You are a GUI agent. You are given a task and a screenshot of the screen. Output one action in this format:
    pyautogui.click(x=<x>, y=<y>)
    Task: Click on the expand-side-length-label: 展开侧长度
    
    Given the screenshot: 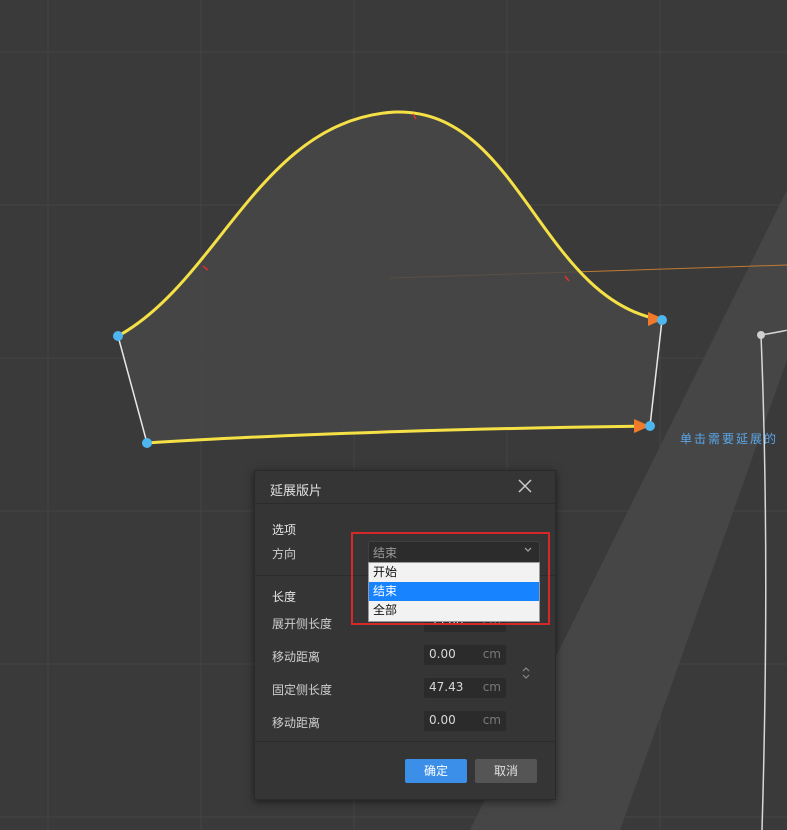 What is the action you would take?
    pyautogui.click(x=302, y=624)
    